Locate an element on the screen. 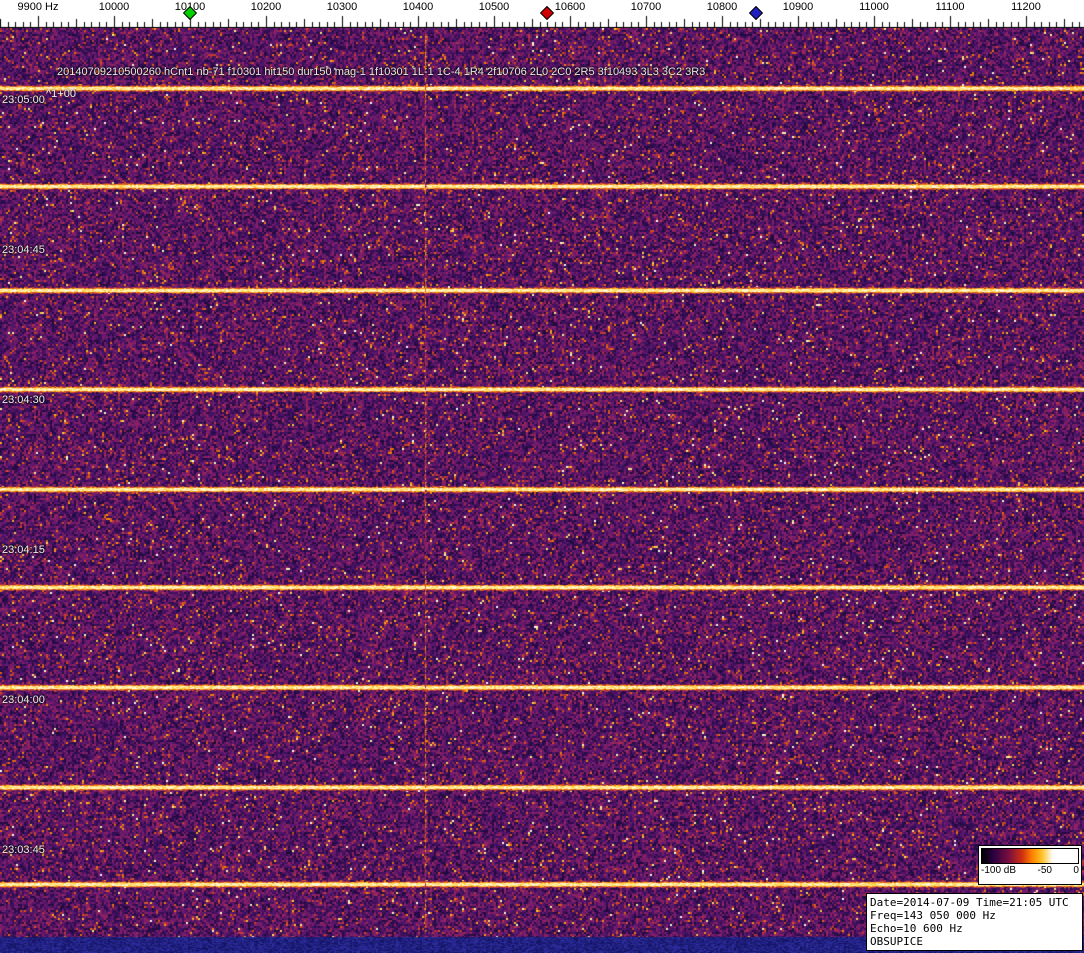  freq-tick-label: 10500 is located at coordinates (494, 7).